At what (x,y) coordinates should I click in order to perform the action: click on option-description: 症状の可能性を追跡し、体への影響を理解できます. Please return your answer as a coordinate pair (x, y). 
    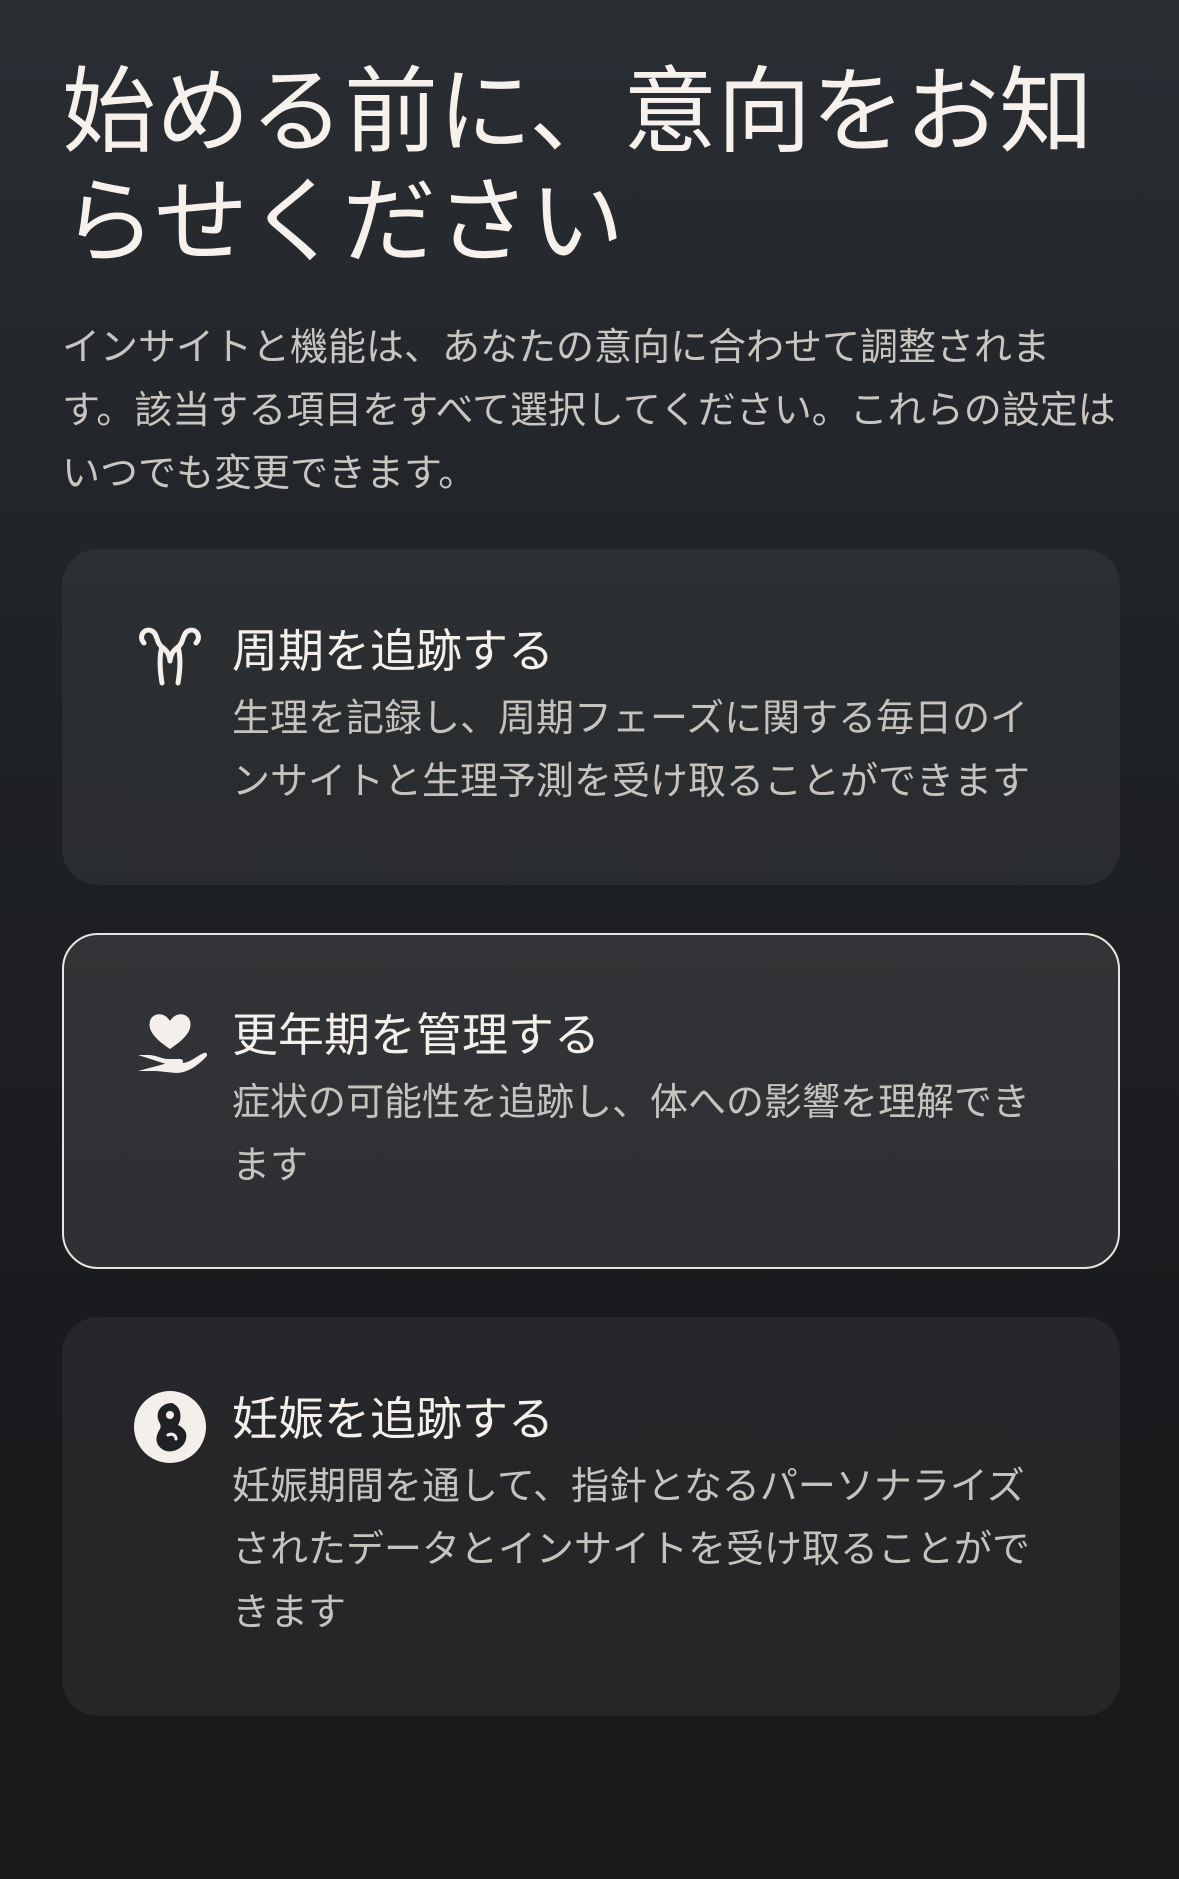
    Looking at the image, I should click on (631, 1133).